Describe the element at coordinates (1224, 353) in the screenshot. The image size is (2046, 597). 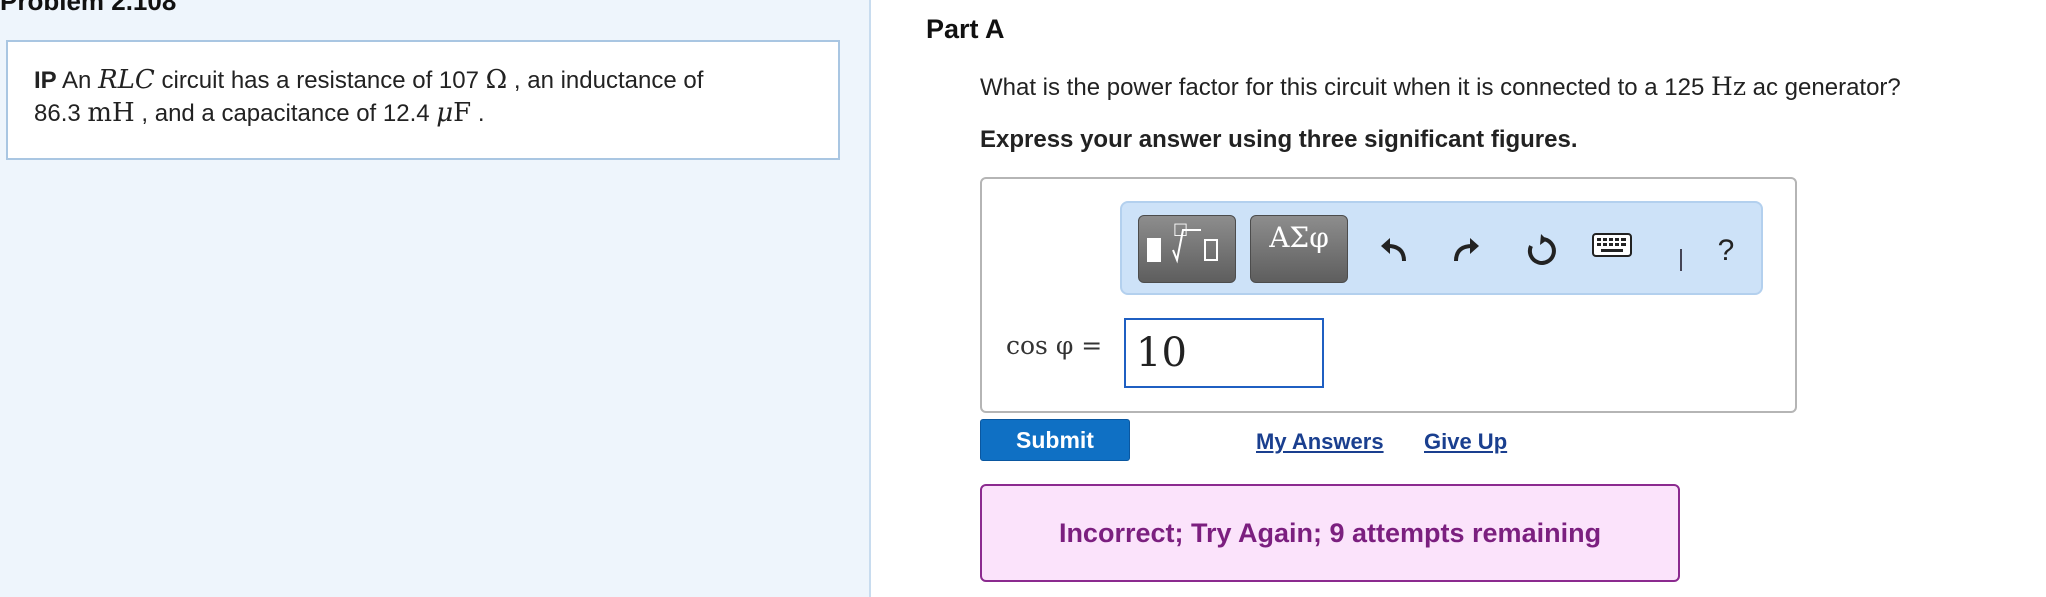
I see `answer-input` at that location.